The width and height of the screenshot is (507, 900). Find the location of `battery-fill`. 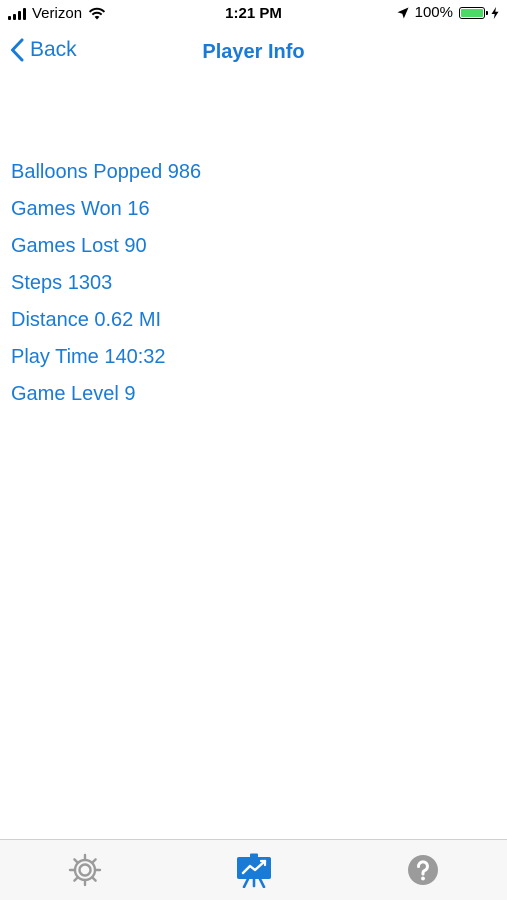

battery-fill is located at coordinates (472, 12).